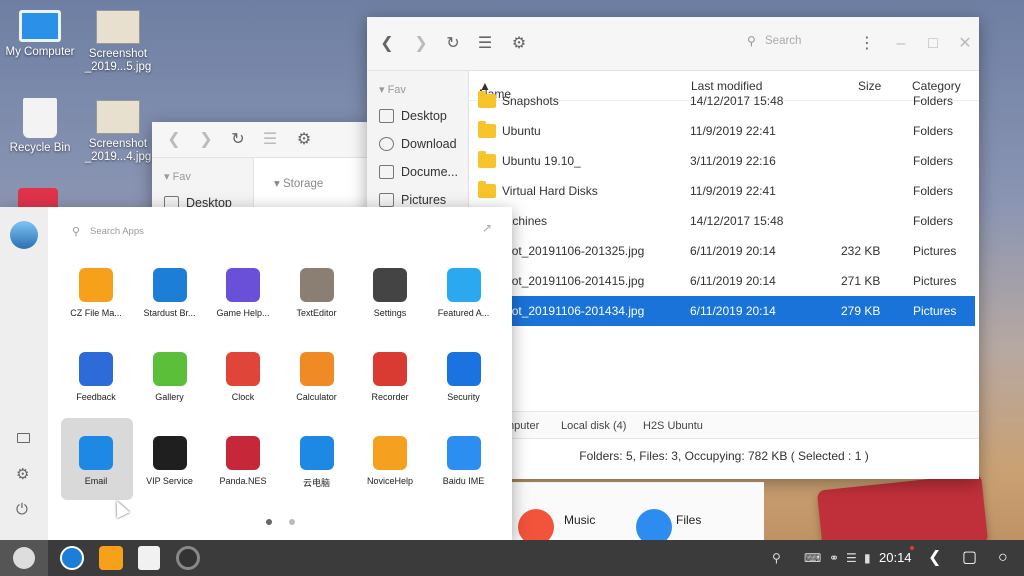  What do you see at coordinates (22, 474) in the screenshot?
I see `settings-icon: ⚙` at bounding box center [22, 474].